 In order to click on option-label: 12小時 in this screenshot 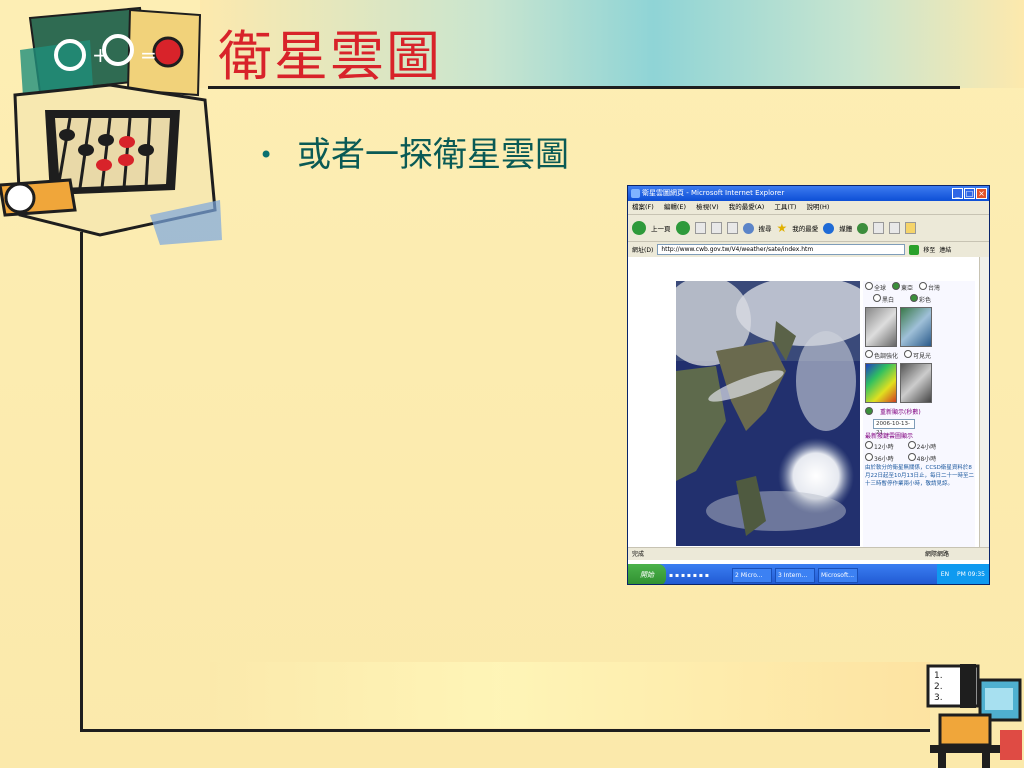, I will do `click(884, 447)`.